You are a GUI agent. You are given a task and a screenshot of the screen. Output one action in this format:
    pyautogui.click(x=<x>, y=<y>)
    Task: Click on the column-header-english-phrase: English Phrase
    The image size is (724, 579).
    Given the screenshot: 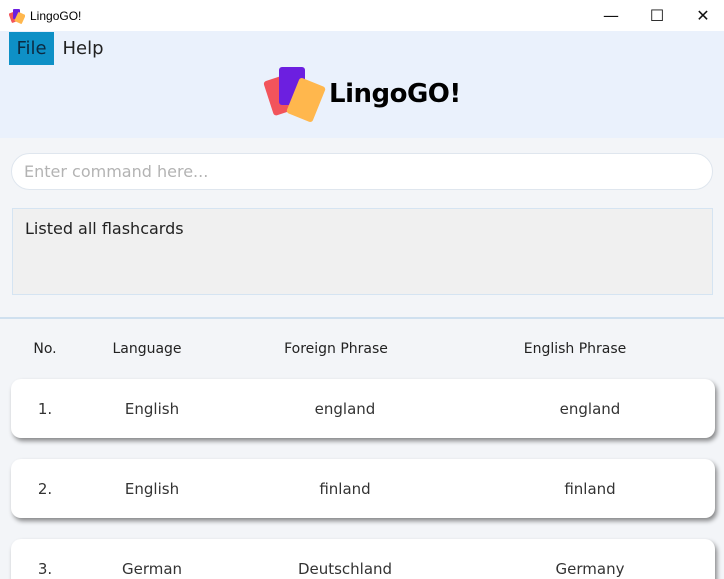 What is the action you would take?
    pyautogui.click(x=575, y=349)
    